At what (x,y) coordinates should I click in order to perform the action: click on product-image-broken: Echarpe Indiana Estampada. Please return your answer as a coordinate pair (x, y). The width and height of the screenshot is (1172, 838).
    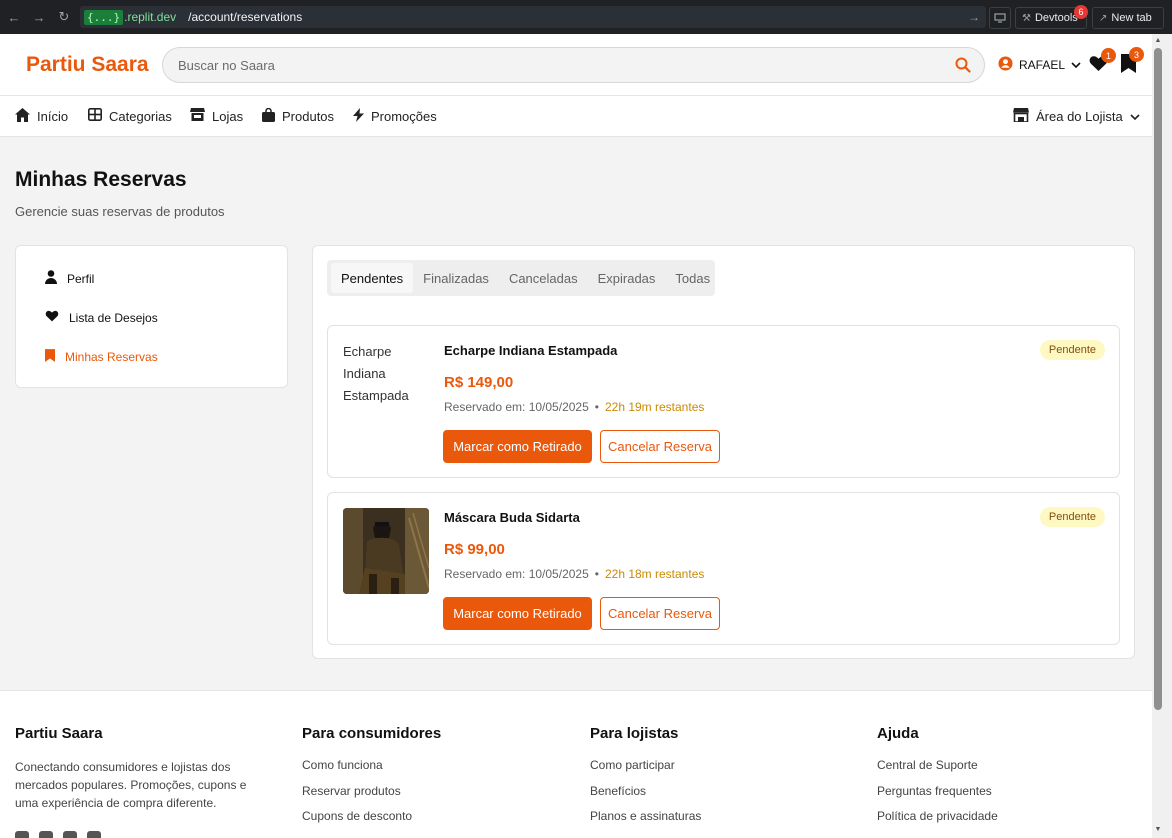
    Looking at the image, I should click on (386, 384).